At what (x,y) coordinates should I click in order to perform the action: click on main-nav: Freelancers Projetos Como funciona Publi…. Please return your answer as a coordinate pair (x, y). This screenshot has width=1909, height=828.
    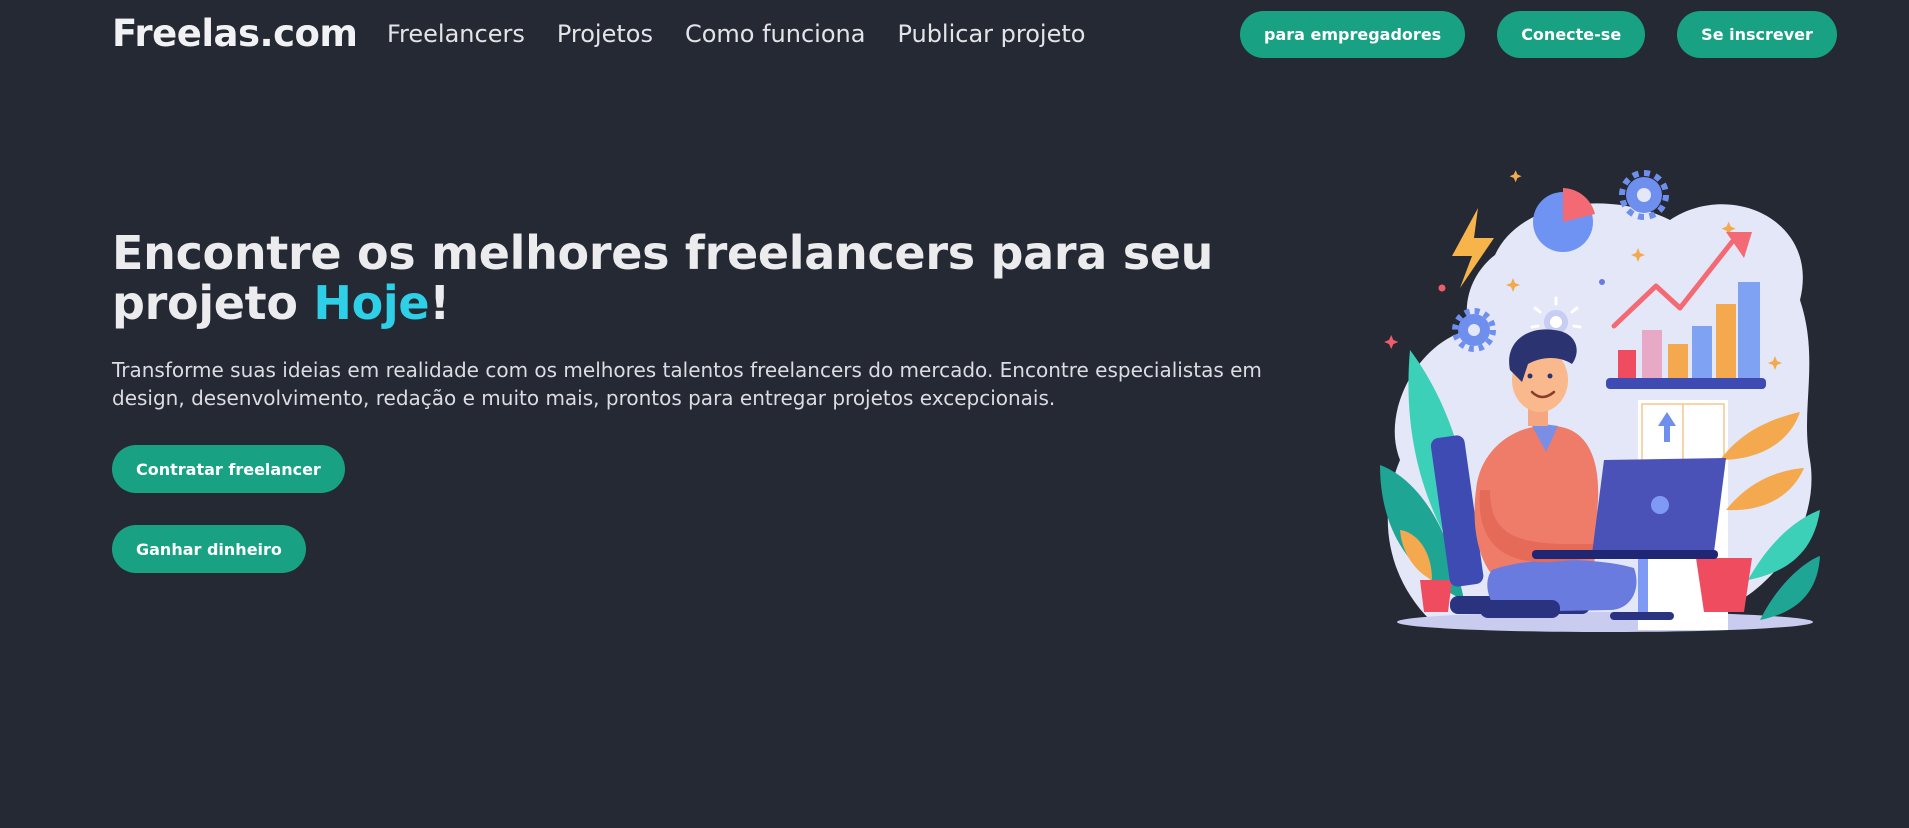
    Looking at the image, I should click on (736, 34).